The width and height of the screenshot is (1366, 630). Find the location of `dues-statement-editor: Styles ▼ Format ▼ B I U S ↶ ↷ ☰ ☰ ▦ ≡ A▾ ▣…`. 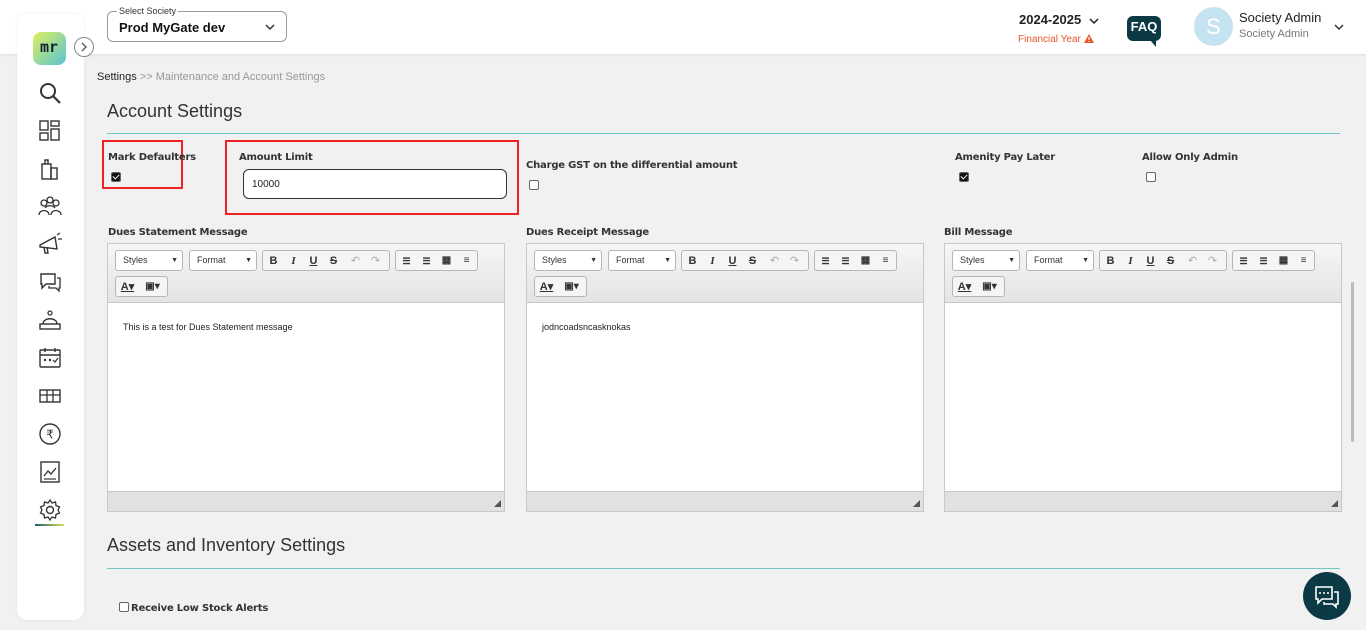

dues-statement-editor: Styles ▼ Format ▼ B I U S ↶ ↷ ☰ ☰ ▦ ≡ A▾ ▣… is located at coordinates (306, 377).